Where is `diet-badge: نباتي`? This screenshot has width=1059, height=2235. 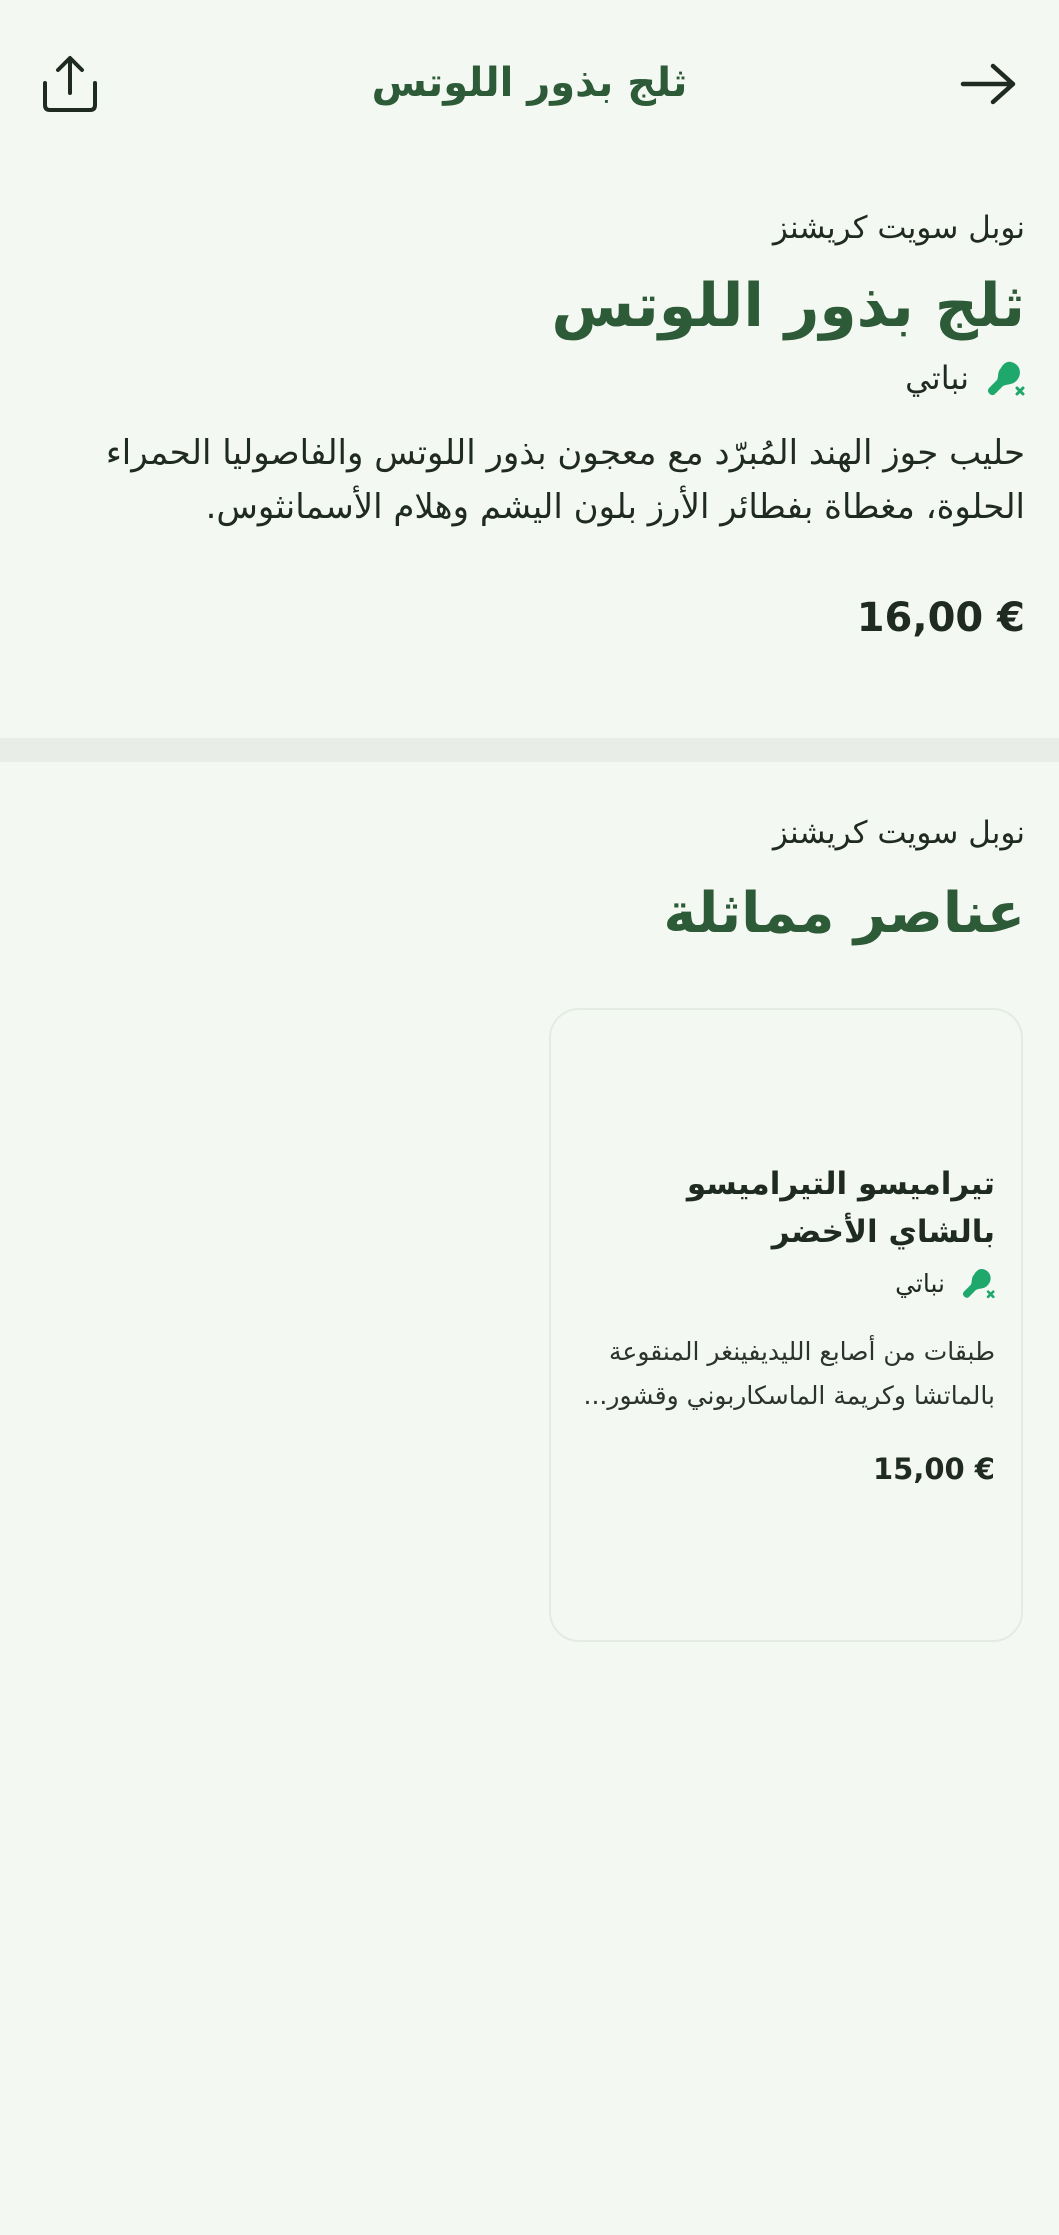
diet-badge: نباتي is located at coordinates (542, 378).